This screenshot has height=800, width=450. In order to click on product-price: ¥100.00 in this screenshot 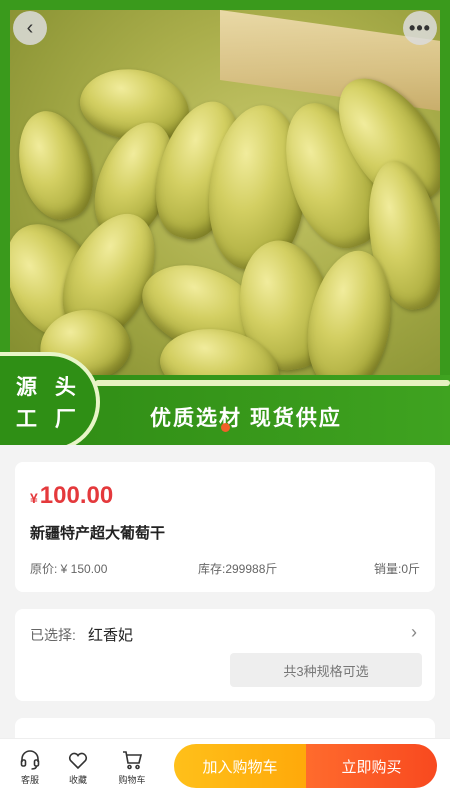, I will do `click(71, 496)`.